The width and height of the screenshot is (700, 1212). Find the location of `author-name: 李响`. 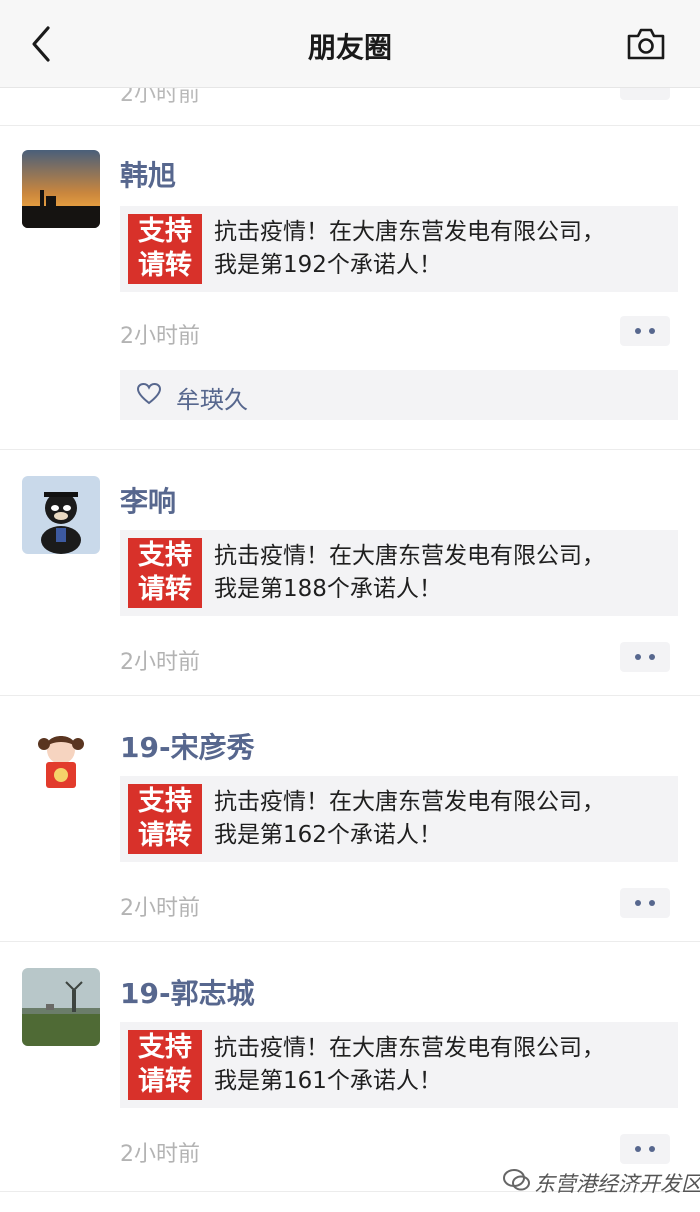

author-name: 李响 is located at coordinates (148, 500).